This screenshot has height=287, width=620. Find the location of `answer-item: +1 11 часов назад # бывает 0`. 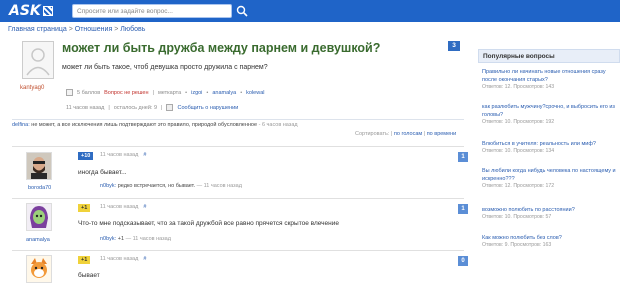

answer-item: +1 11 часов назад # бывает 0 is located at coordinates (240, 268).